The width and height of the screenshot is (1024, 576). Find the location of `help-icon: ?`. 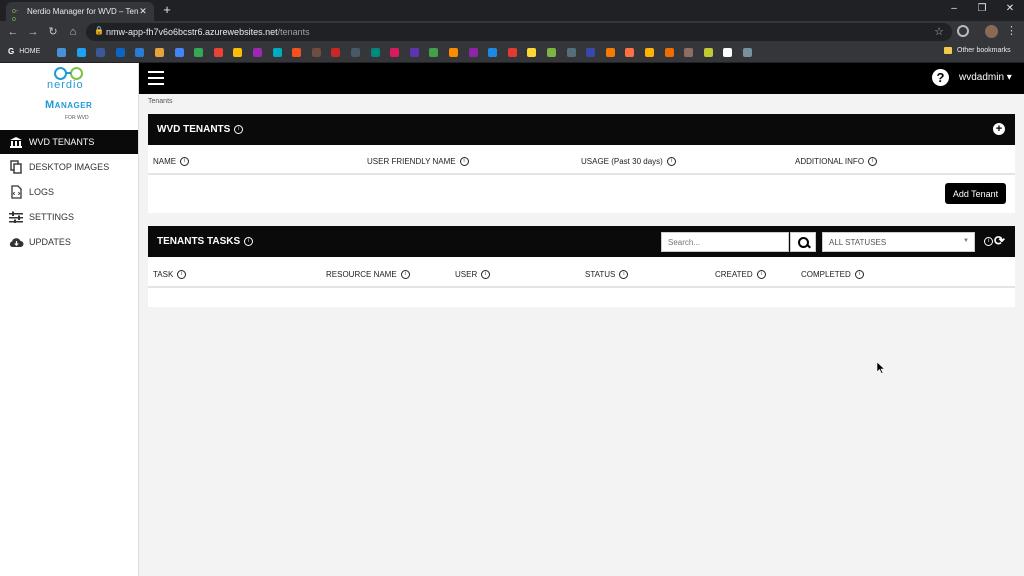

help-icon: ? is located at coordinates (940, 77).